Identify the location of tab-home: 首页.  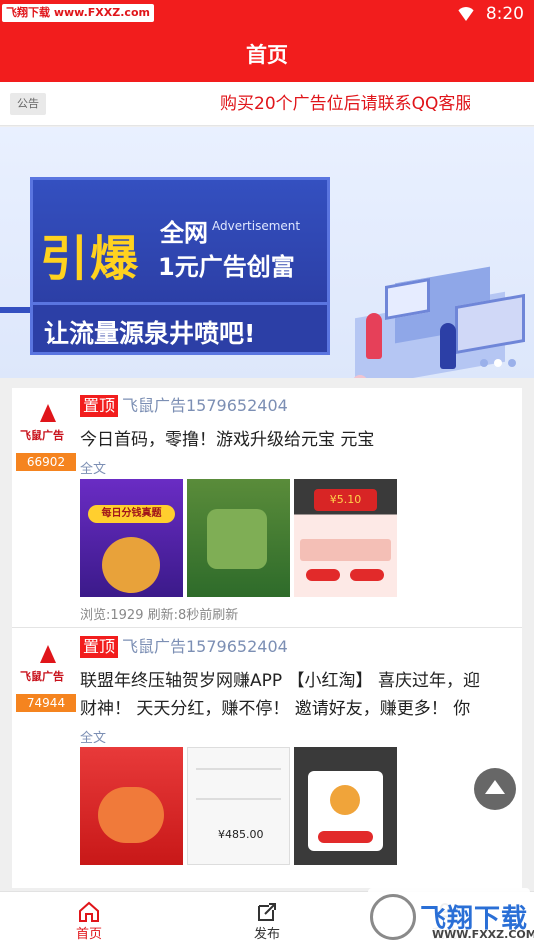
(89, 920).